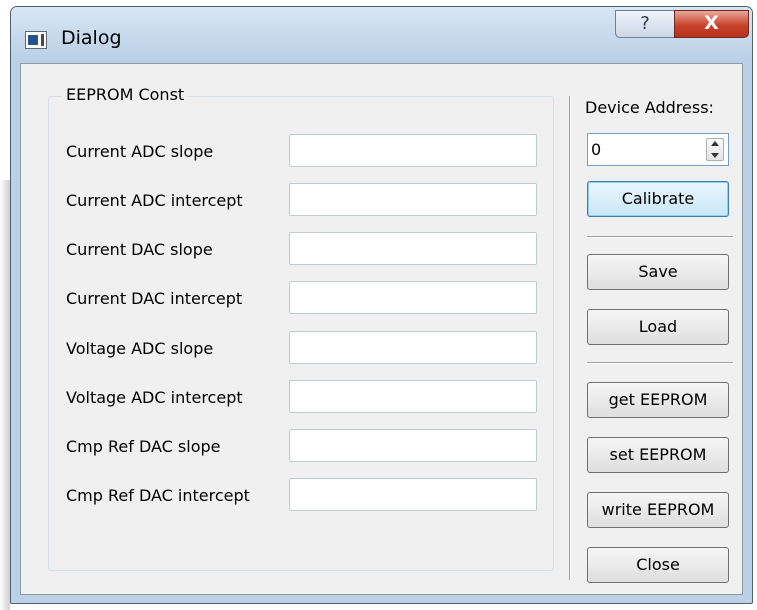 The width and height of the screenshot is (757, 610). Describe the element at coordinates (140, 151) in the screenshot. I see `current-adc-slope-label: Current ADC slope` at that location.